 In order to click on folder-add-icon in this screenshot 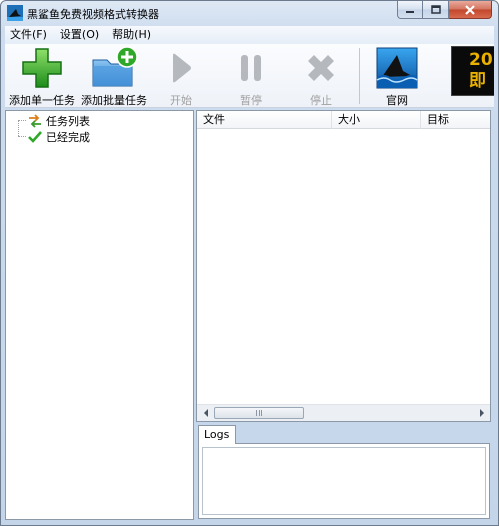, I will do `click(115, 66)`.